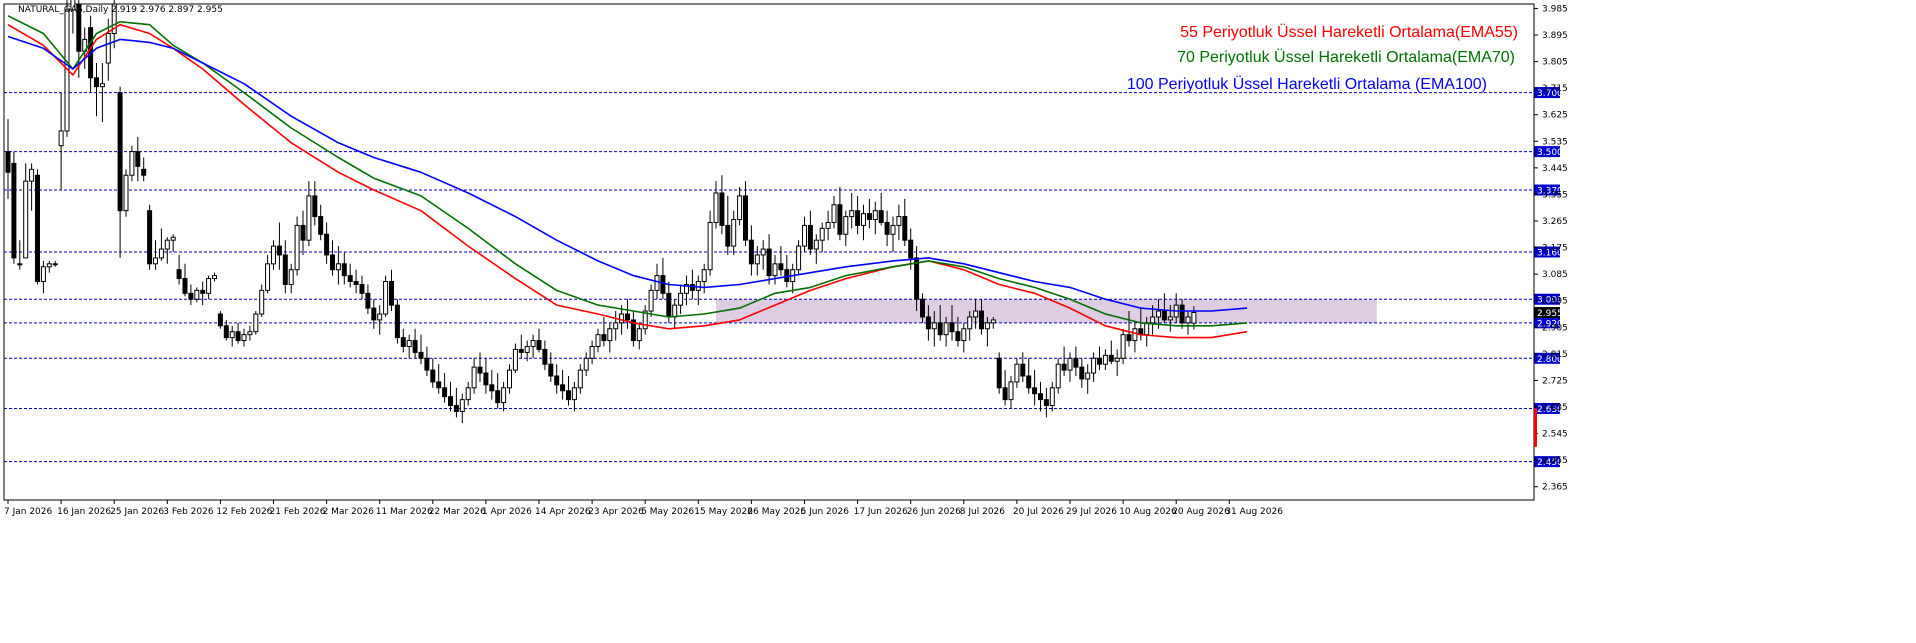 The height and width of the screenshot is (643, 1916). I want to click on current-price-label: 2.955, so click(1550, 314).